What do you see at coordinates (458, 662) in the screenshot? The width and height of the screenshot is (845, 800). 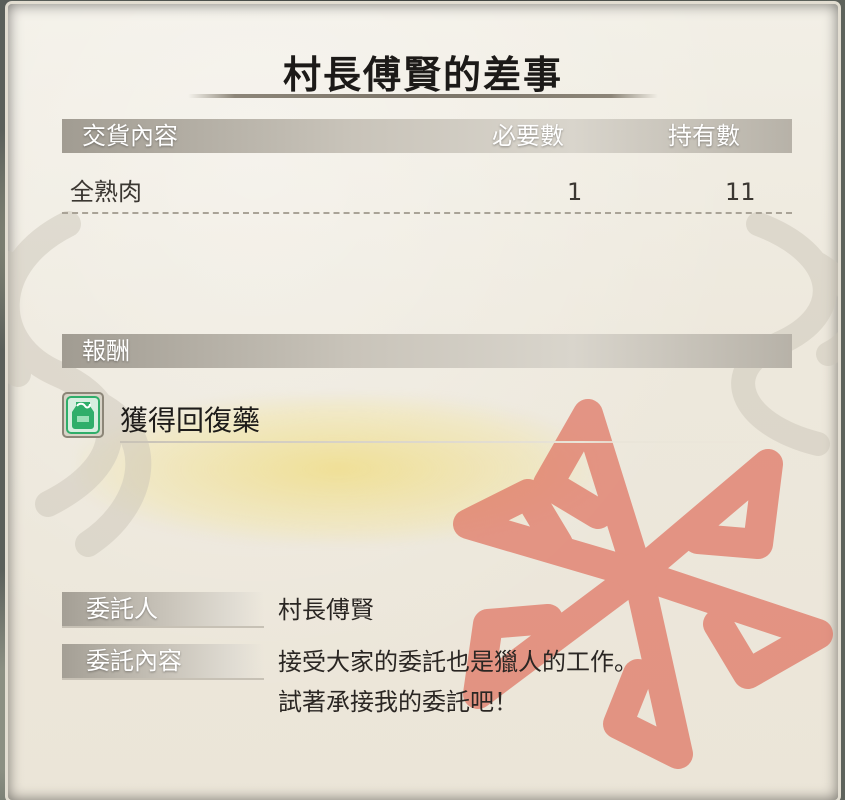 I see `request-line-1: 接受大家的委託也是獵人的工作。` at bounding box center [458, 662].